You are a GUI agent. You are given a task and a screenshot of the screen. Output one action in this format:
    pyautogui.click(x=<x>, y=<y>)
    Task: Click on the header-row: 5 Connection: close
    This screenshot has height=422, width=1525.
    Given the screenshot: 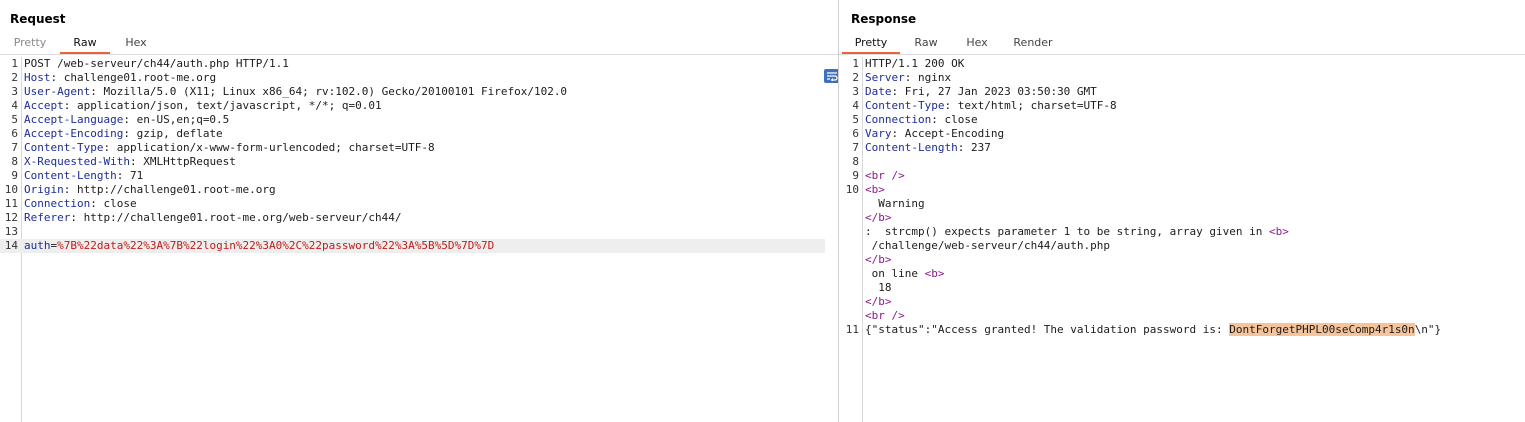 What is the action you would take?
    pyautogui.click(x=915, y=119)
    